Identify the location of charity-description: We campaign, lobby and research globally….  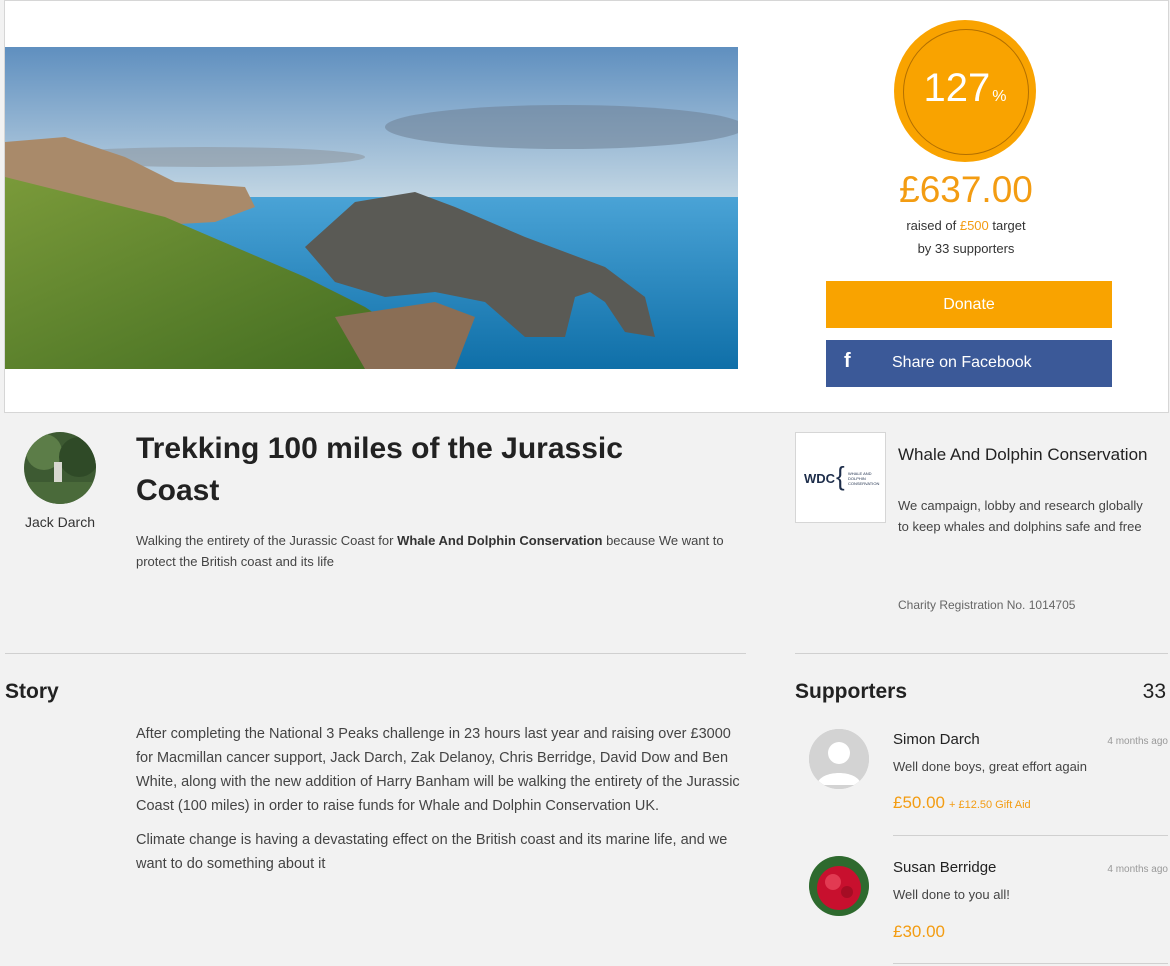
(1020, 516).